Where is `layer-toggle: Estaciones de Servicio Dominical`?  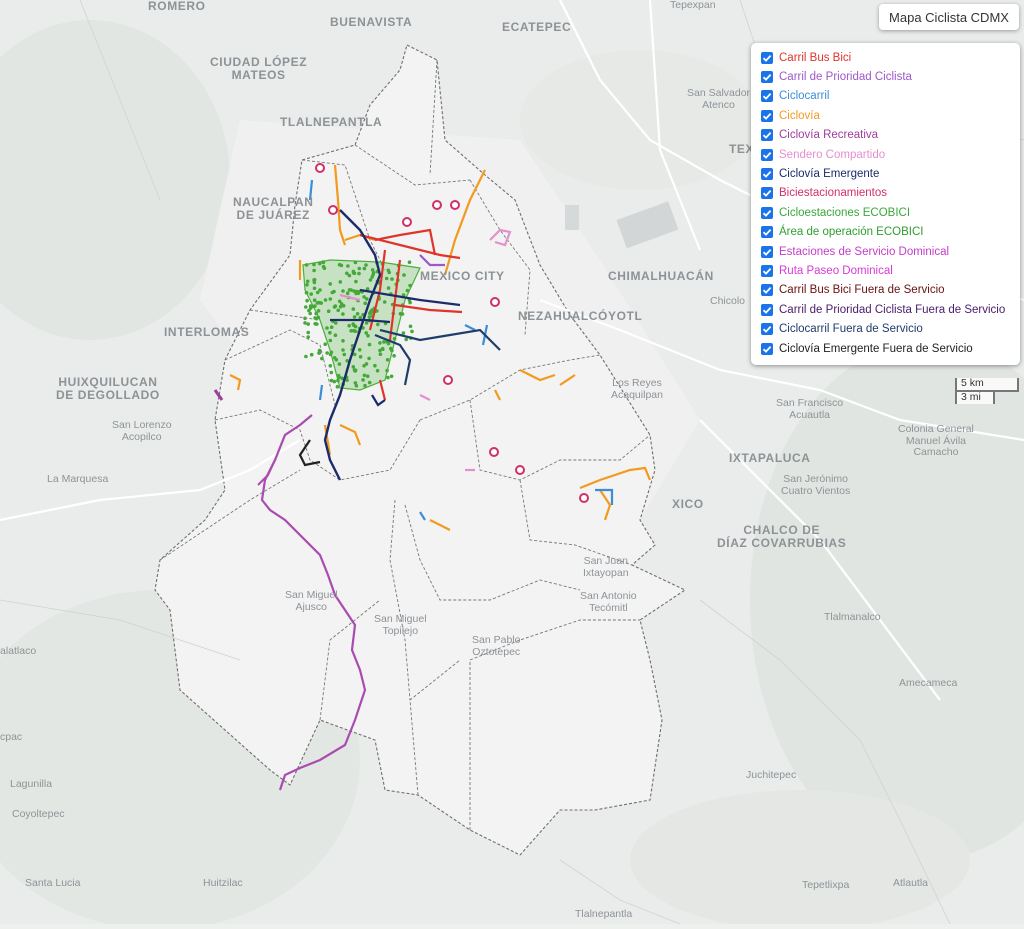 layer-toggle: Estaciones de Servicio Dominical is located at coordinates (885, 251).